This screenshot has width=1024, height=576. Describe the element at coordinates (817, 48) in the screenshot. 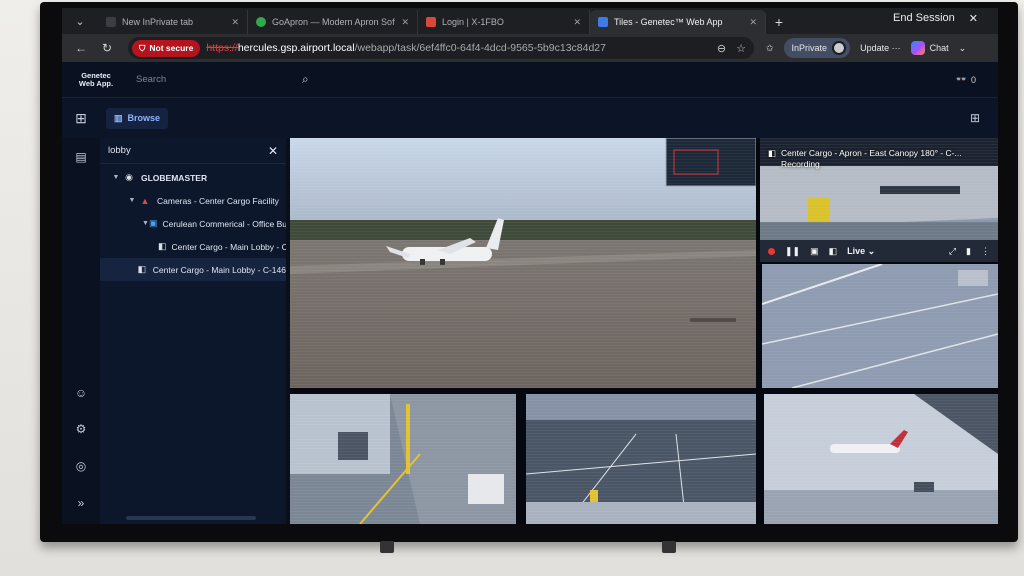

I see `inprivate-profile-button: InPrivate` at that location.